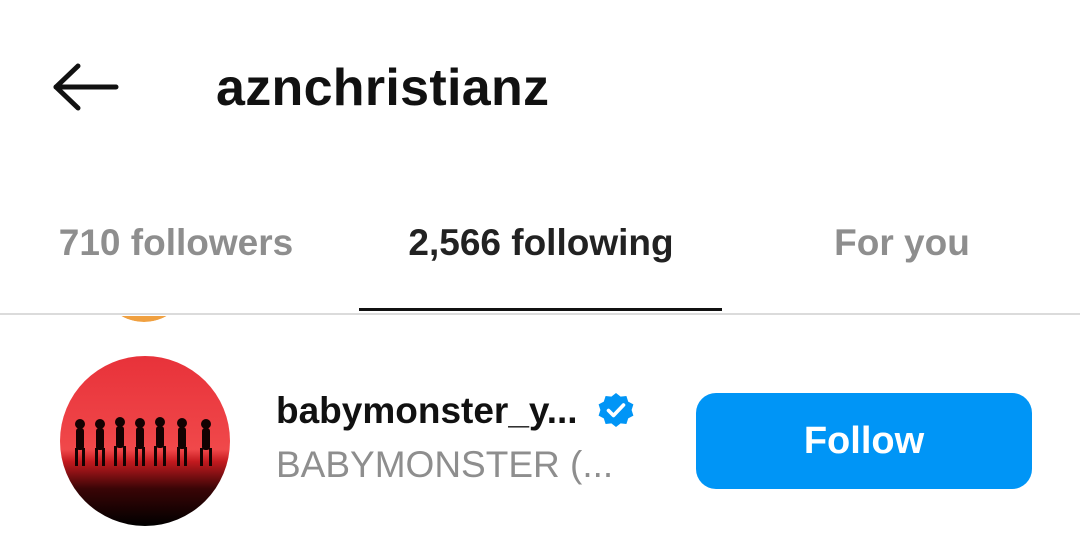 Image resolution: width=1080 pixels, height=559 pixels. I want to click on verified-badge-icon, so click(616, 411).